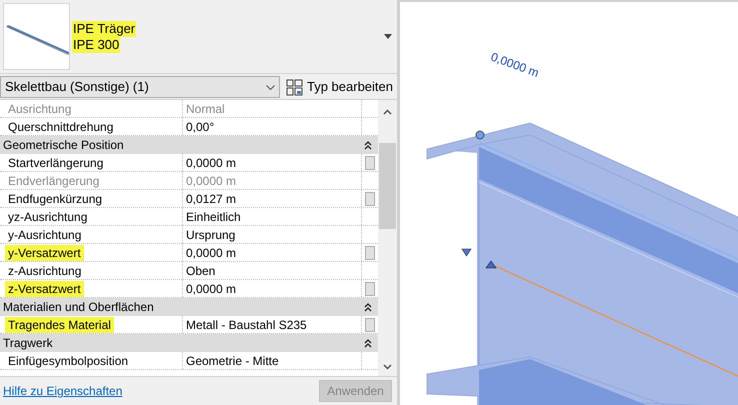  I want to click on property-row: Endfugenkürzung 0,0127 m, so click(189, 199).